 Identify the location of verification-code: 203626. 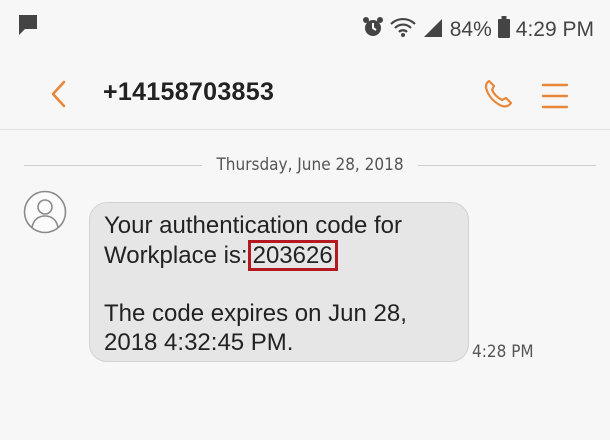
(292, 255).